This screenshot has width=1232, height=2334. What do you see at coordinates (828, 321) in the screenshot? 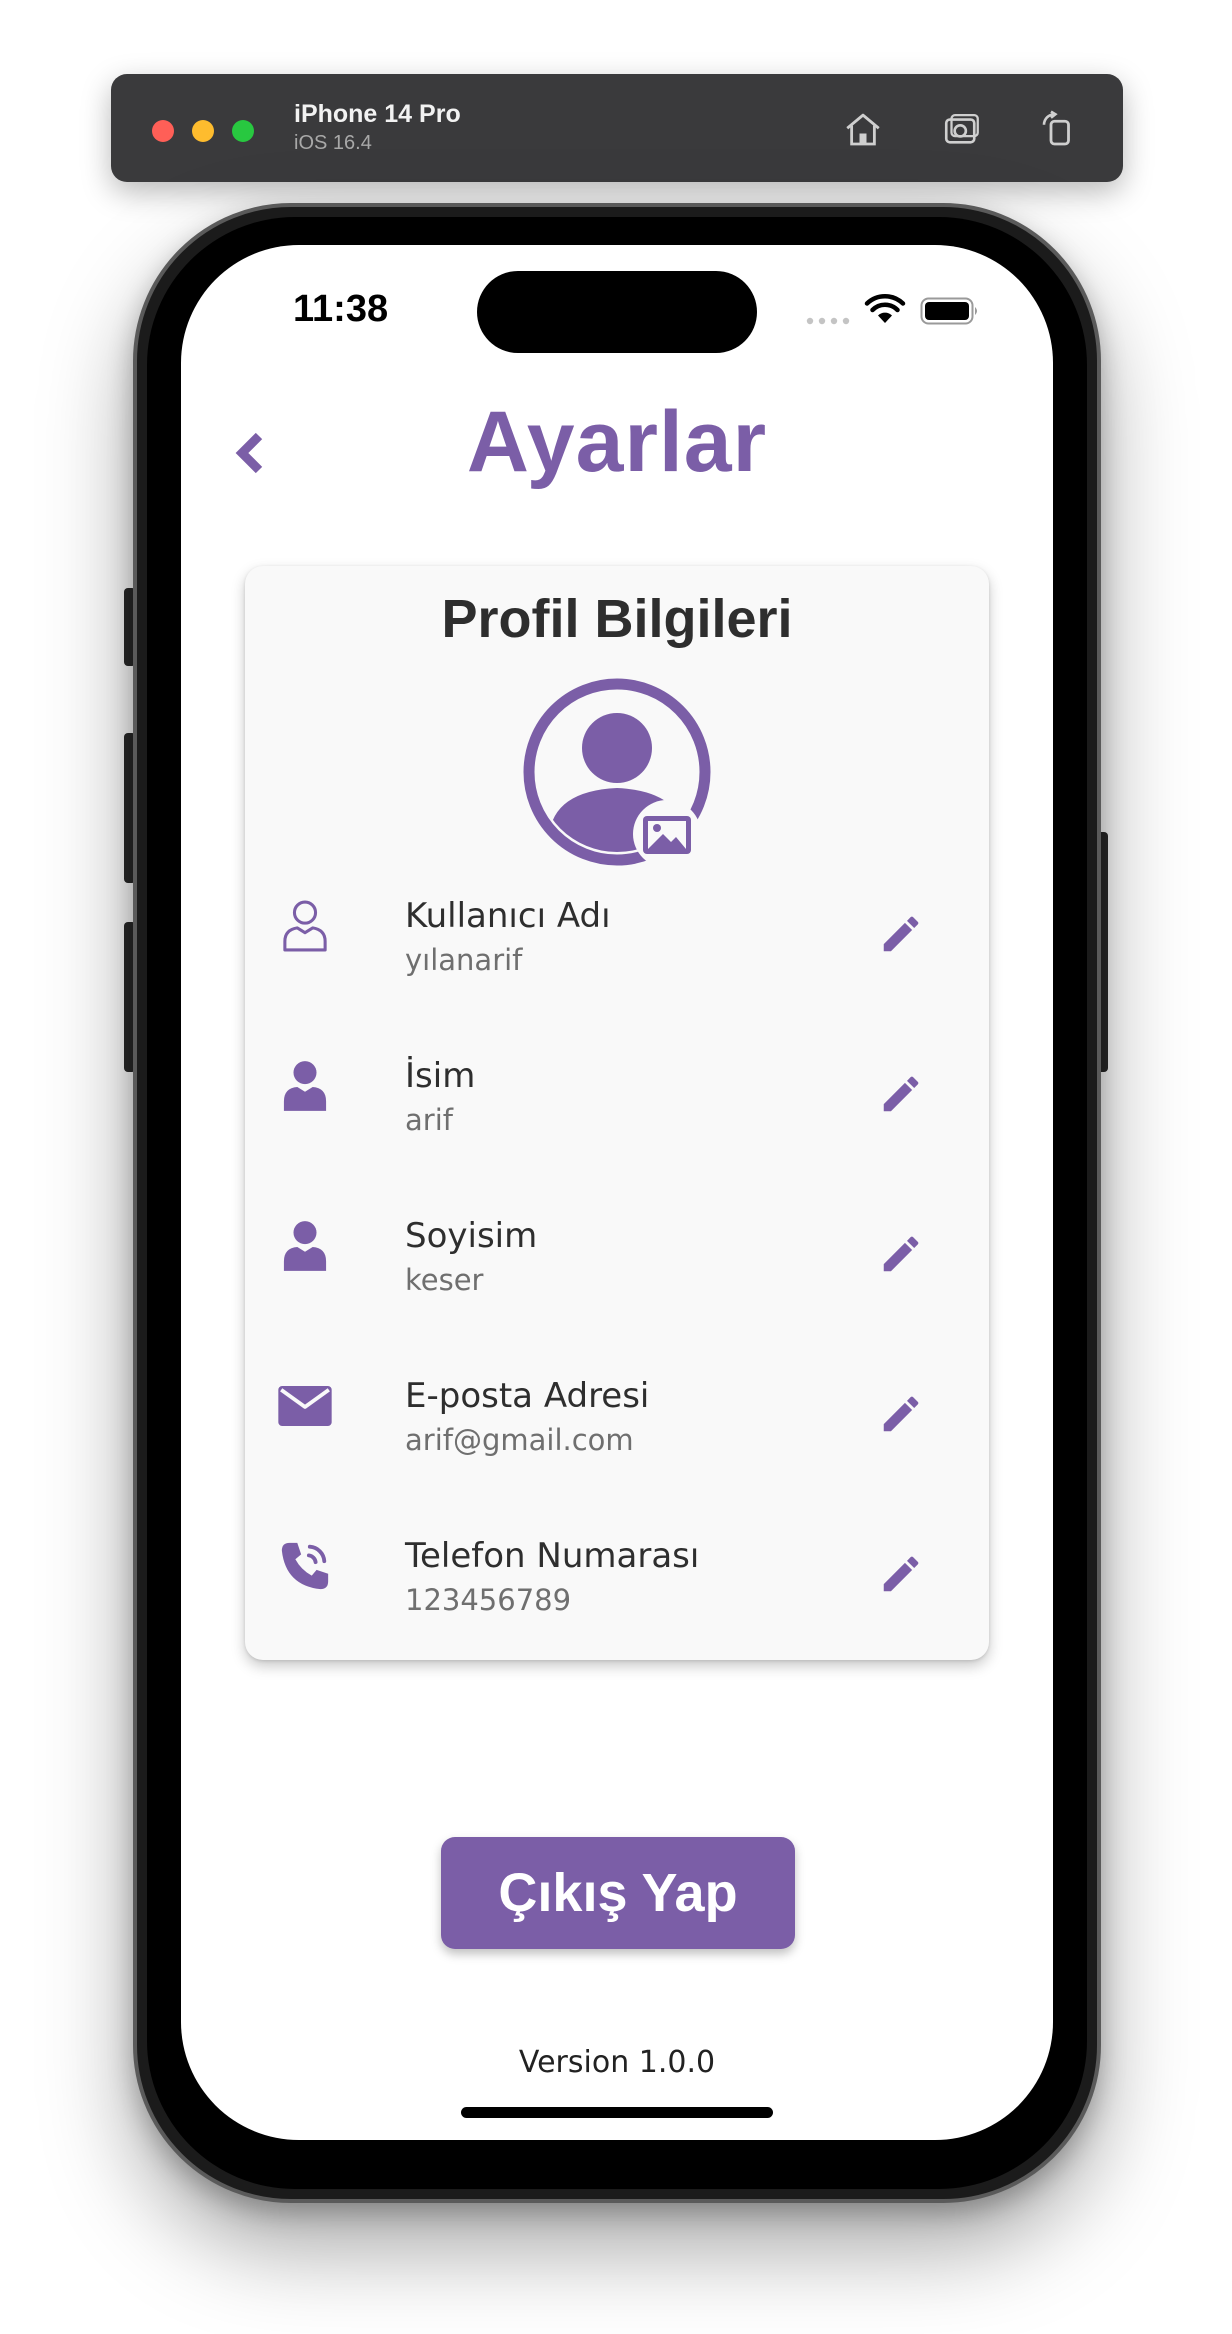
I see `cellular-signal-icon` at bounding box center [828, 321].